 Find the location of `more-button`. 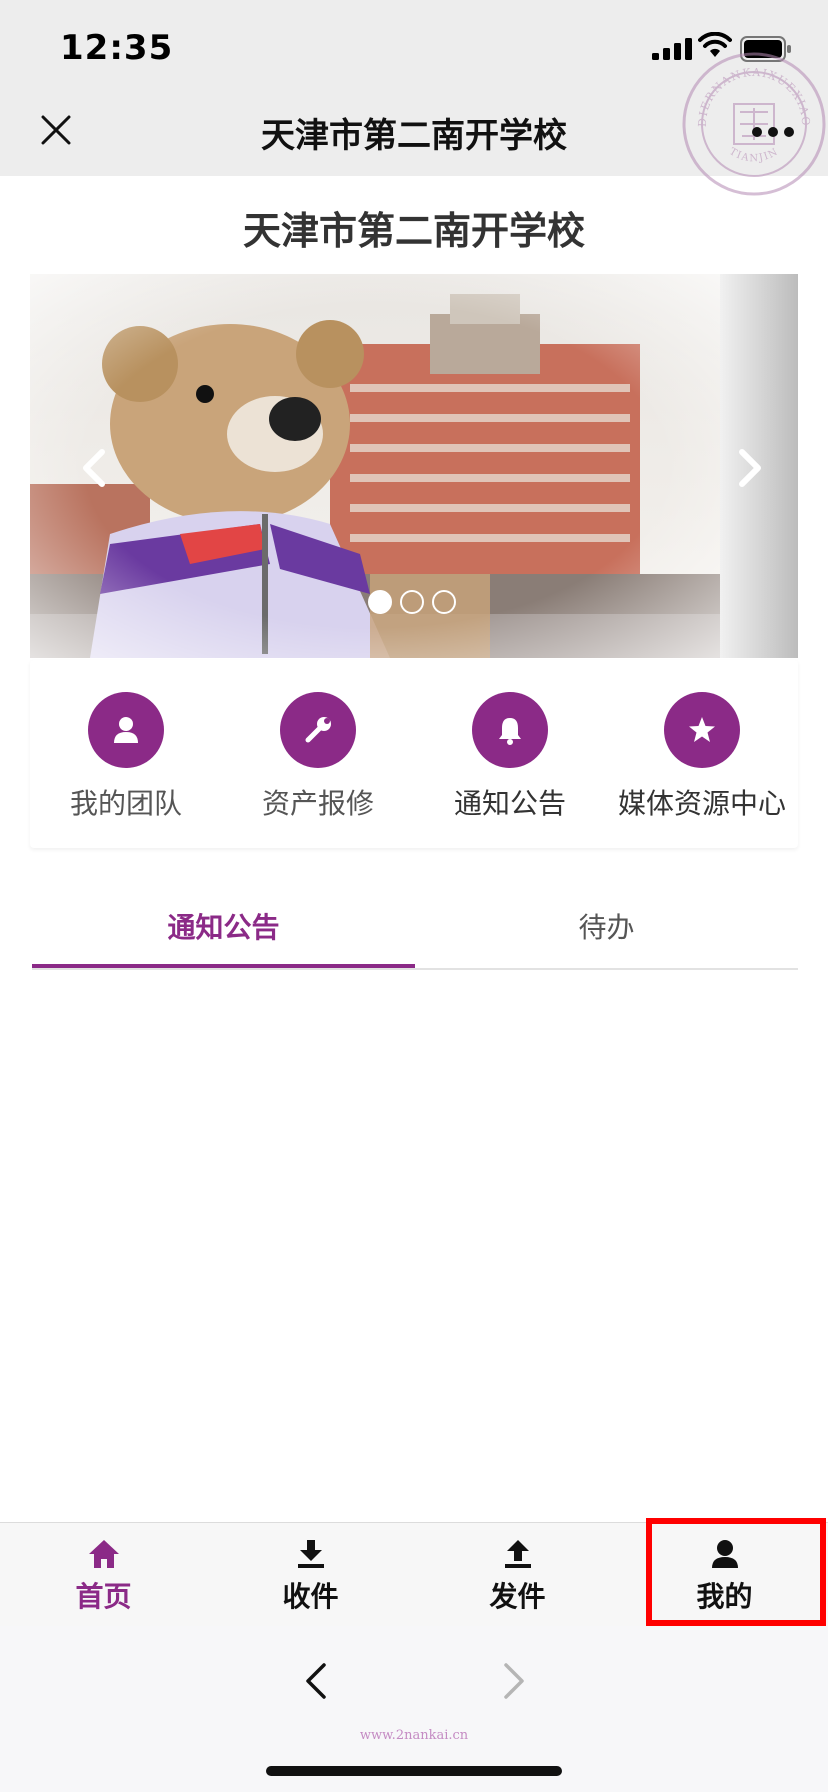

more-button is located at coordinates (773, 132).